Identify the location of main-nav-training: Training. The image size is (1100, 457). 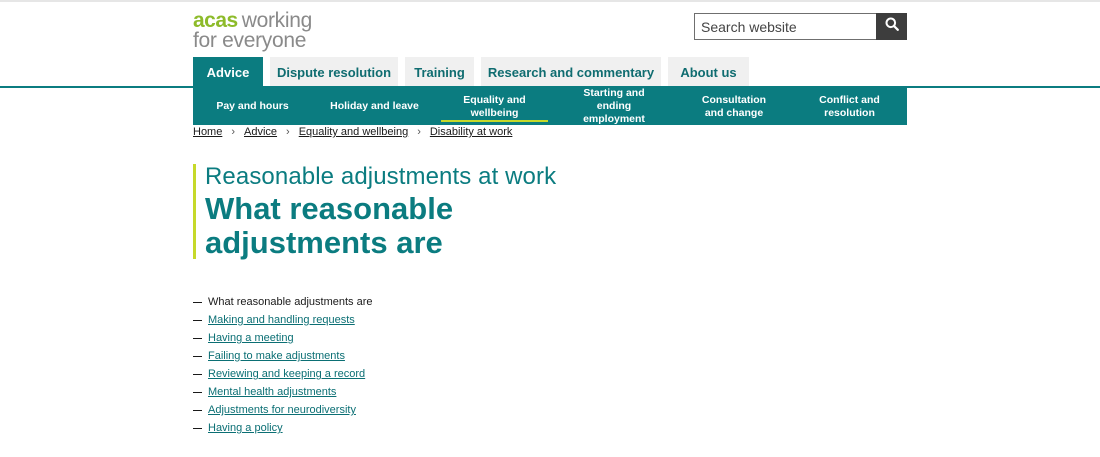
(439, 72).